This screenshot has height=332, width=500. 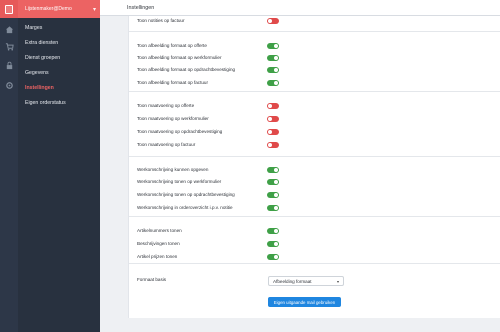 What do you see at coordinates (9, 29) in the screenshot?
I see `home-icon` at bounding box center [9, 29].